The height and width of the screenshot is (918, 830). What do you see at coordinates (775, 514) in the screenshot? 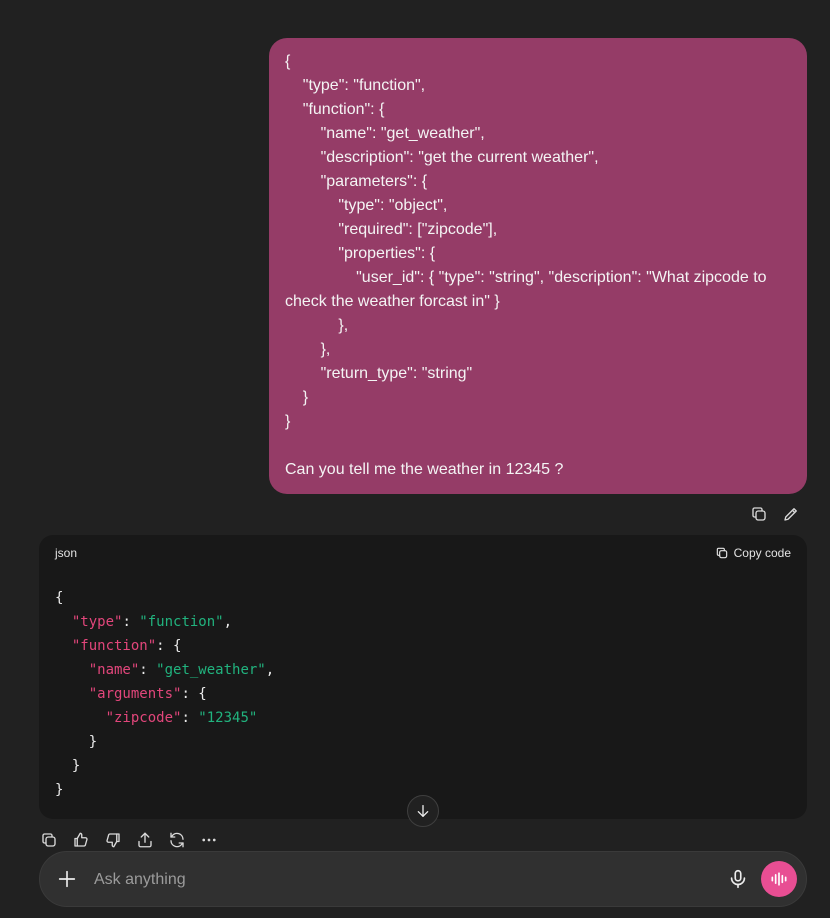
I see `user-message-actions` at bounding box center [775, 514].